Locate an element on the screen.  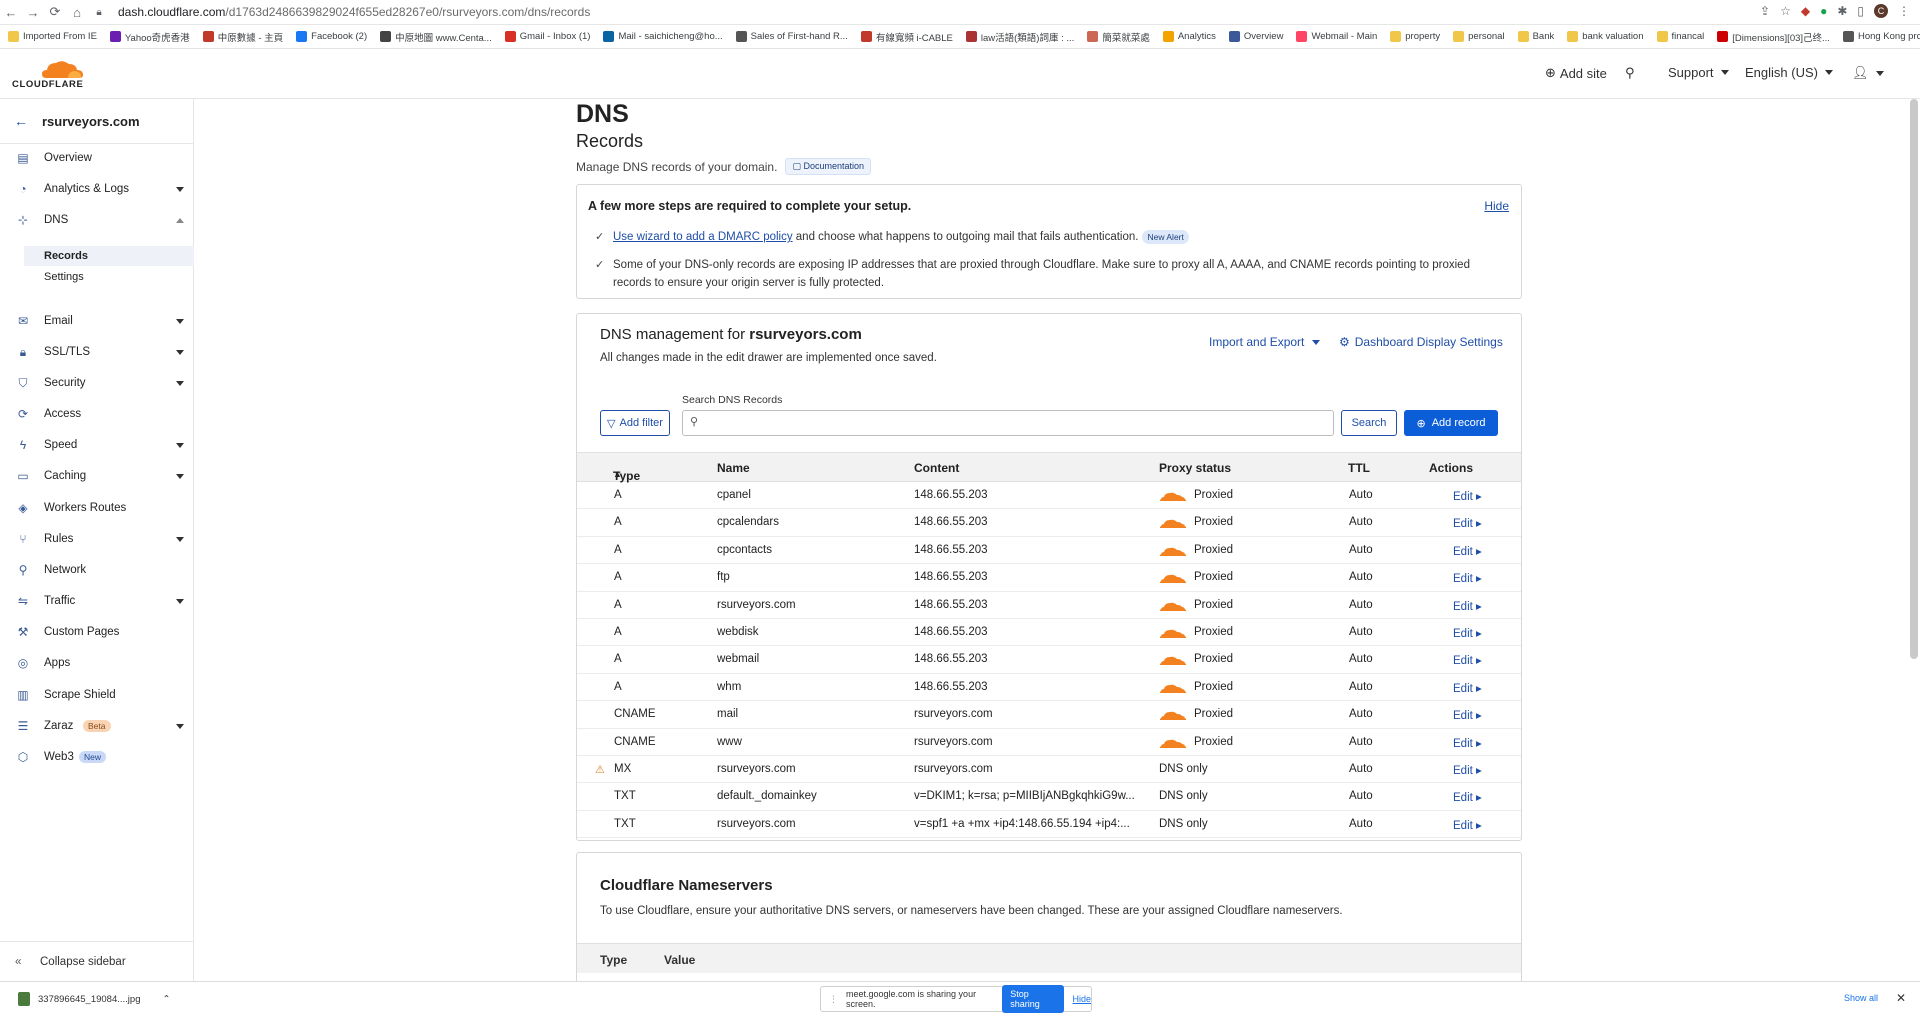
user-menu: 👤︎ is located at coordinates (1868, 73).